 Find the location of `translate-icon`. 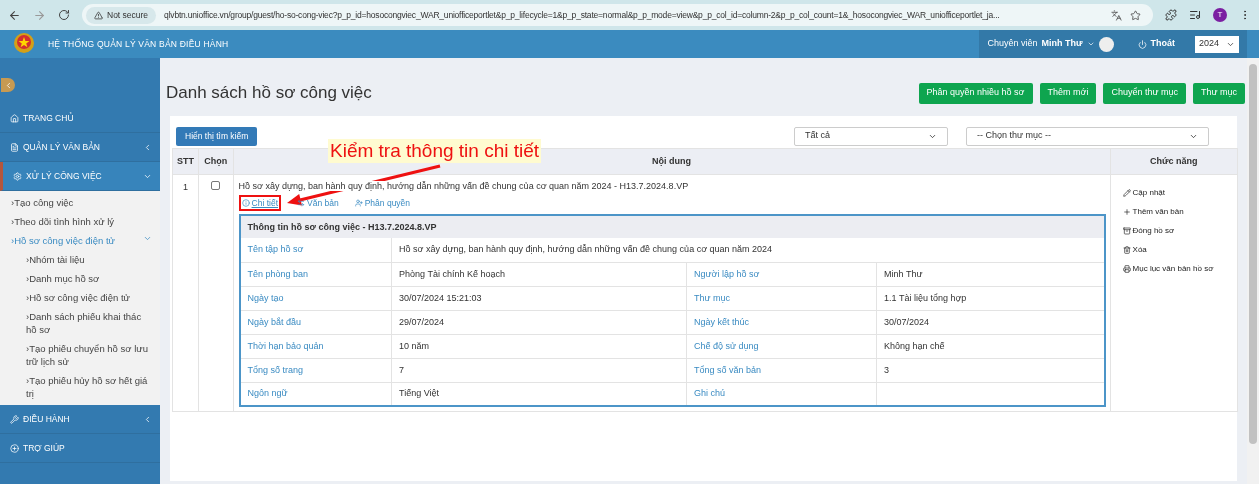

translate-icon is located at coordinates (1116, 15).